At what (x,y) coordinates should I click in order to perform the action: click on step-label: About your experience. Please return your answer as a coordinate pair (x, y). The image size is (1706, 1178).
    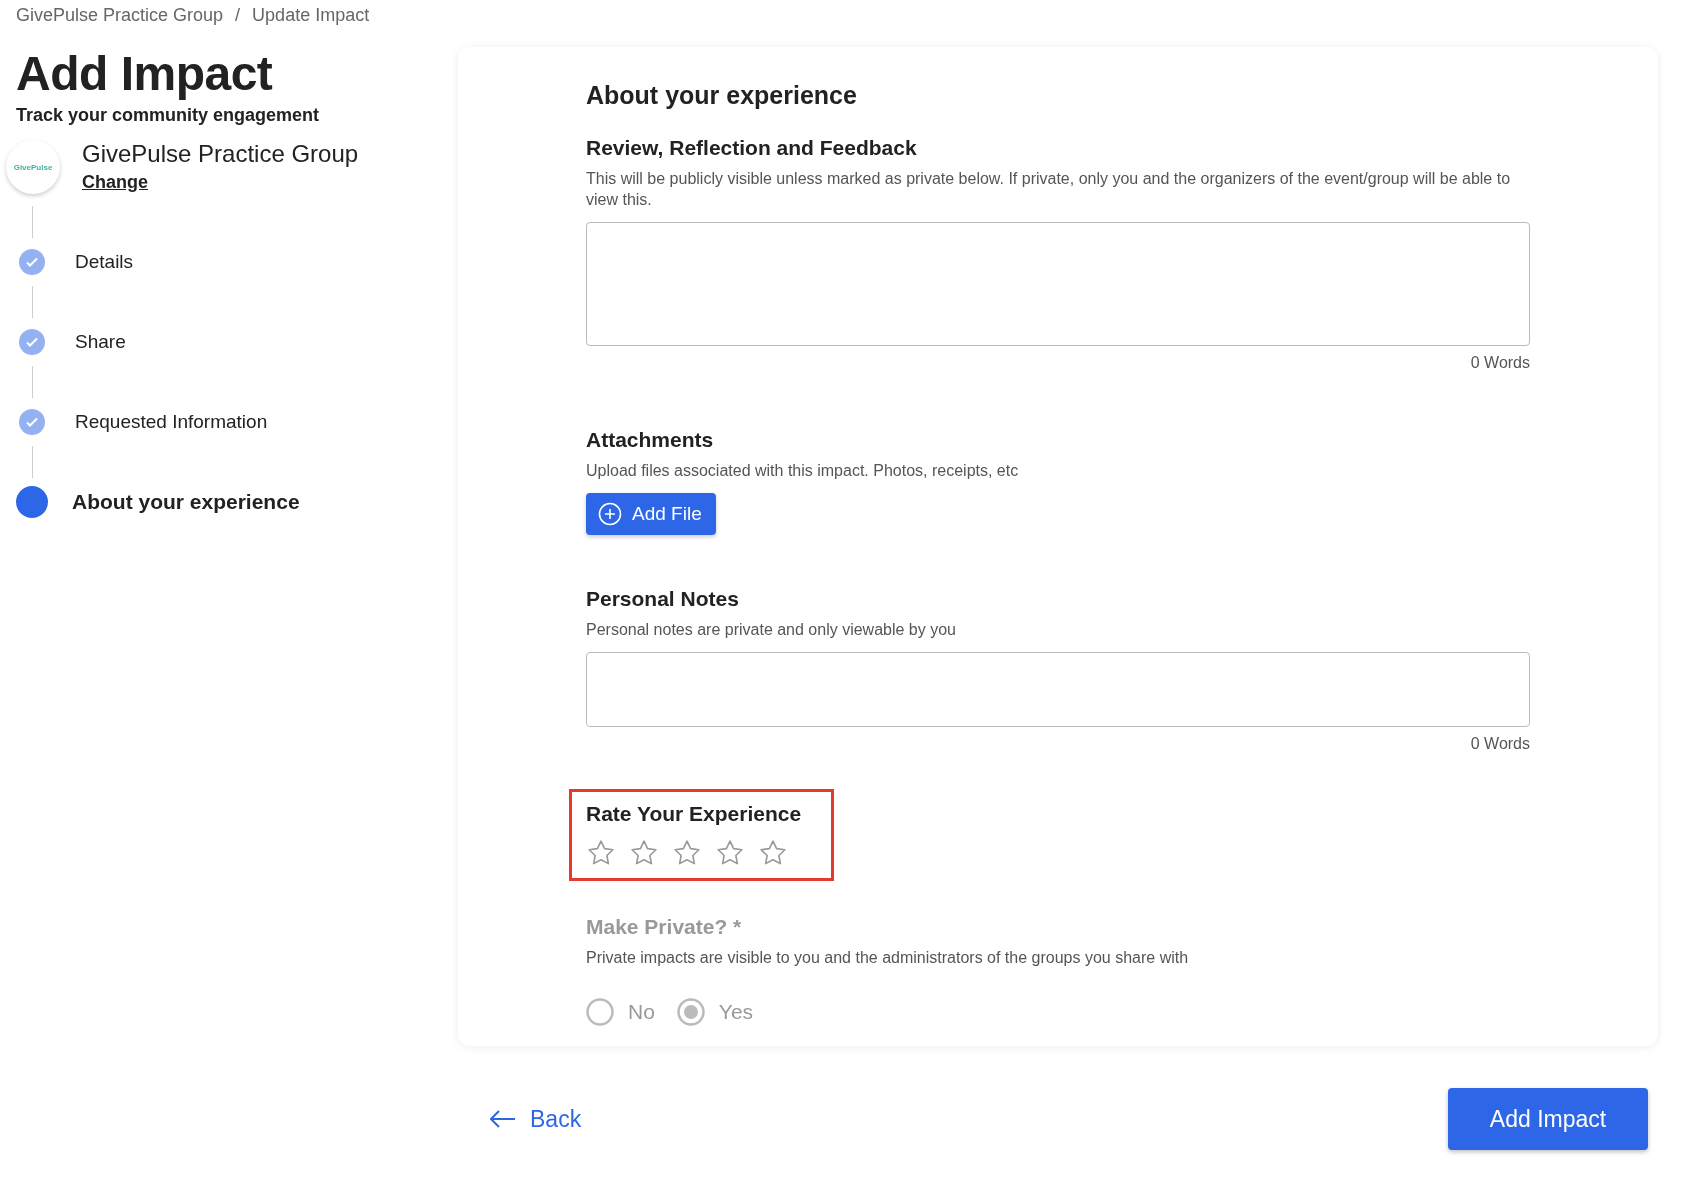
    Looking at the image, I should click on (186, 502).